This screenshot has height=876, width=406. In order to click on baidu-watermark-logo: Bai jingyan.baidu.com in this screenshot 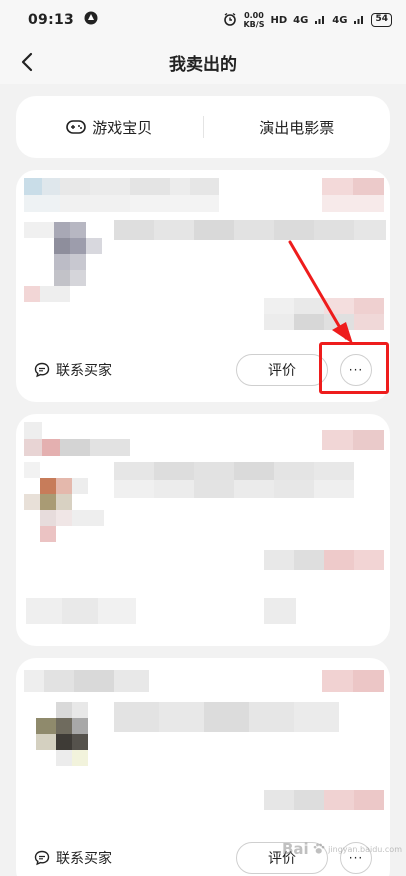, I will do `click(342, 849)`.